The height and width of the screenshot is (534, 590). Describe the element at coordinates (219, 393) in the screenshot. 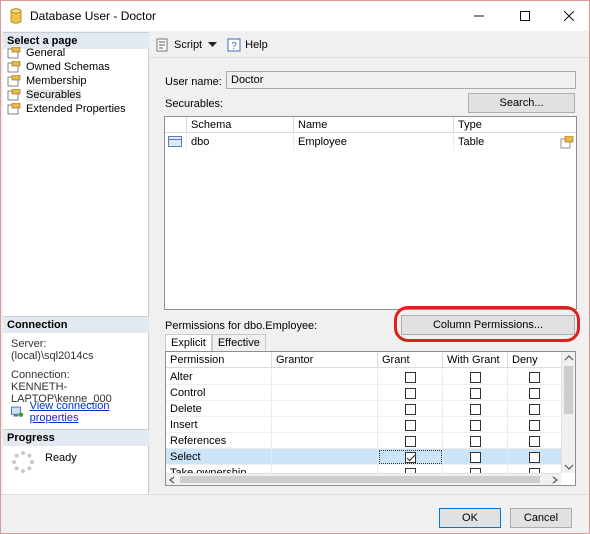

I see `cell-permission: Control` at that location.